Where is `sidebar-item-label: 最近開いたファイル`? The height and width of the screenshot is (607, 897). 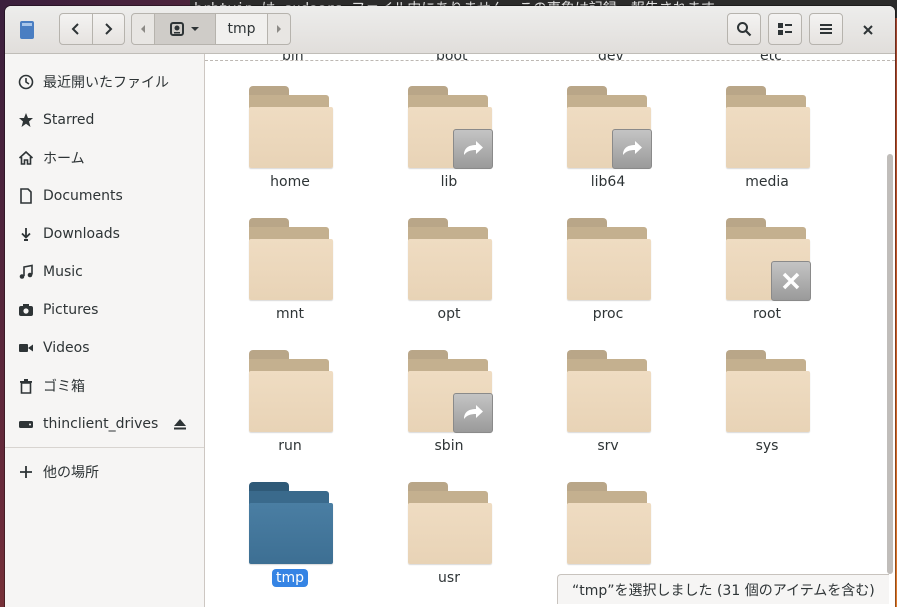 sidebar-item-label: 最近開いたファイル is located at coordinates (106, 83).